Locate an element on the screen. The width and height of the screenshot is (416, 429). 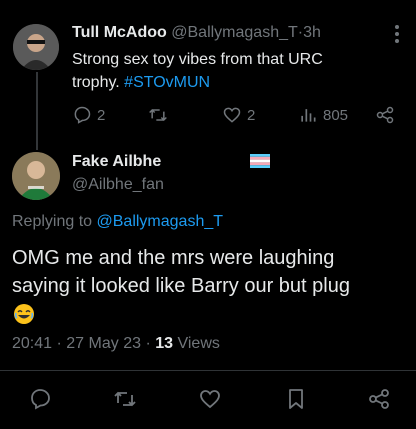
main-retweet-button is located at coordinates (125, 399).